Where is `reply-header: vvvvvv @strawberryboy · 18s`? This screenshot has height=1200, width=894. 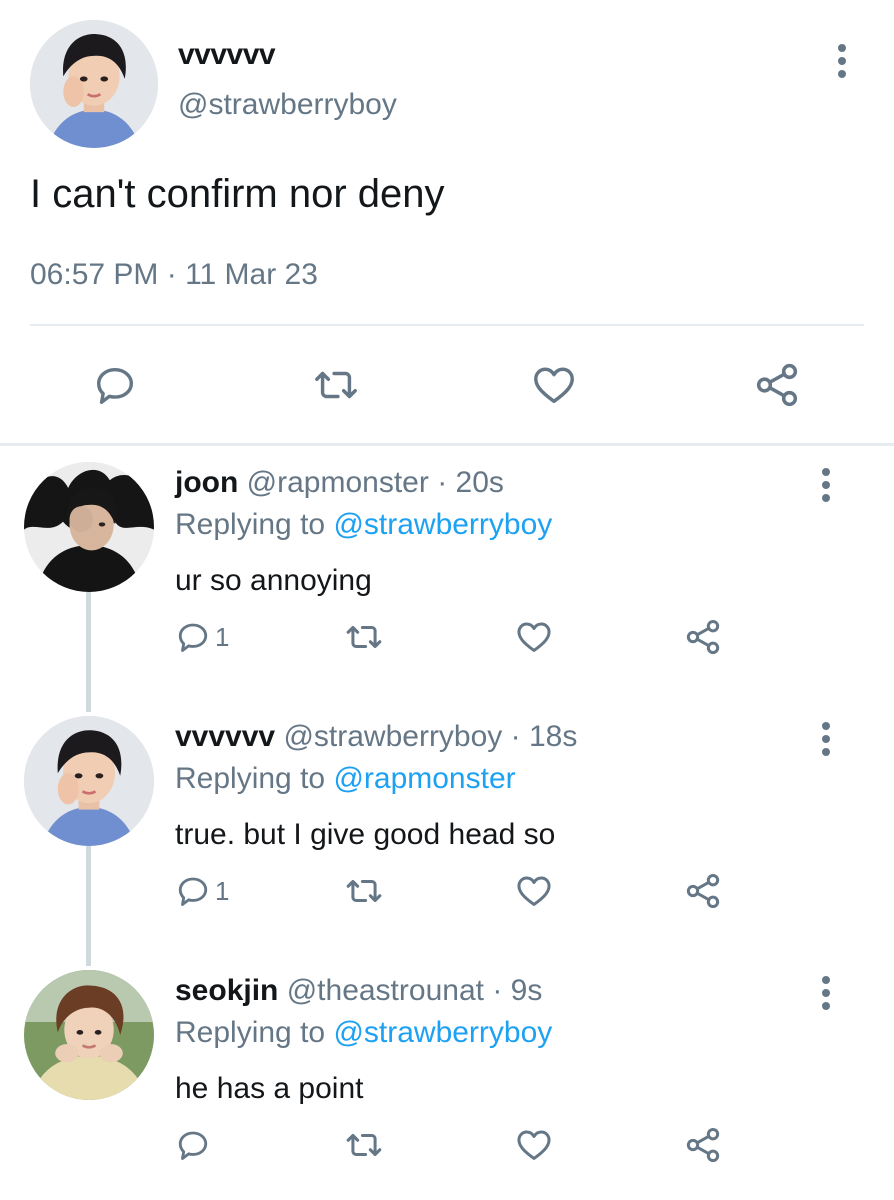 reply-header: vvvvvv @strawberryboy · 18s is located at coordinates (376, 737).